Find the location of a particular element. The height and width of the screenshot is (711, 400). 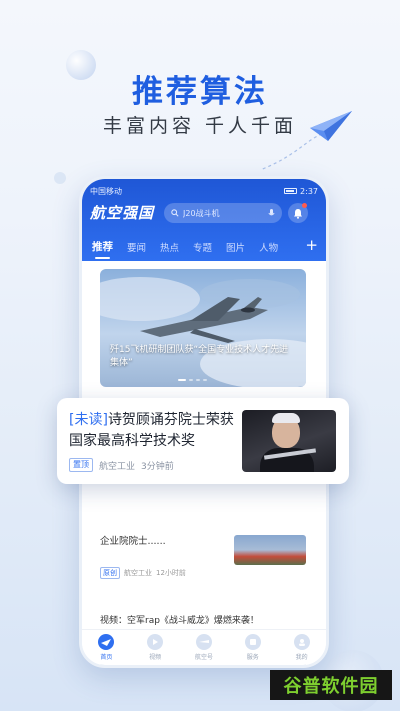

decorative-bubble-small is located at coordinates (60, 178).